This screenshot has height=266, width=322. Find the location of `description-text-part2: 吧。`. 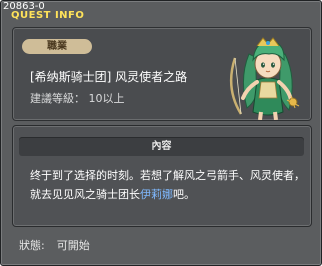

description-text-part2: 吧。 is located at coordinates (184, 194).